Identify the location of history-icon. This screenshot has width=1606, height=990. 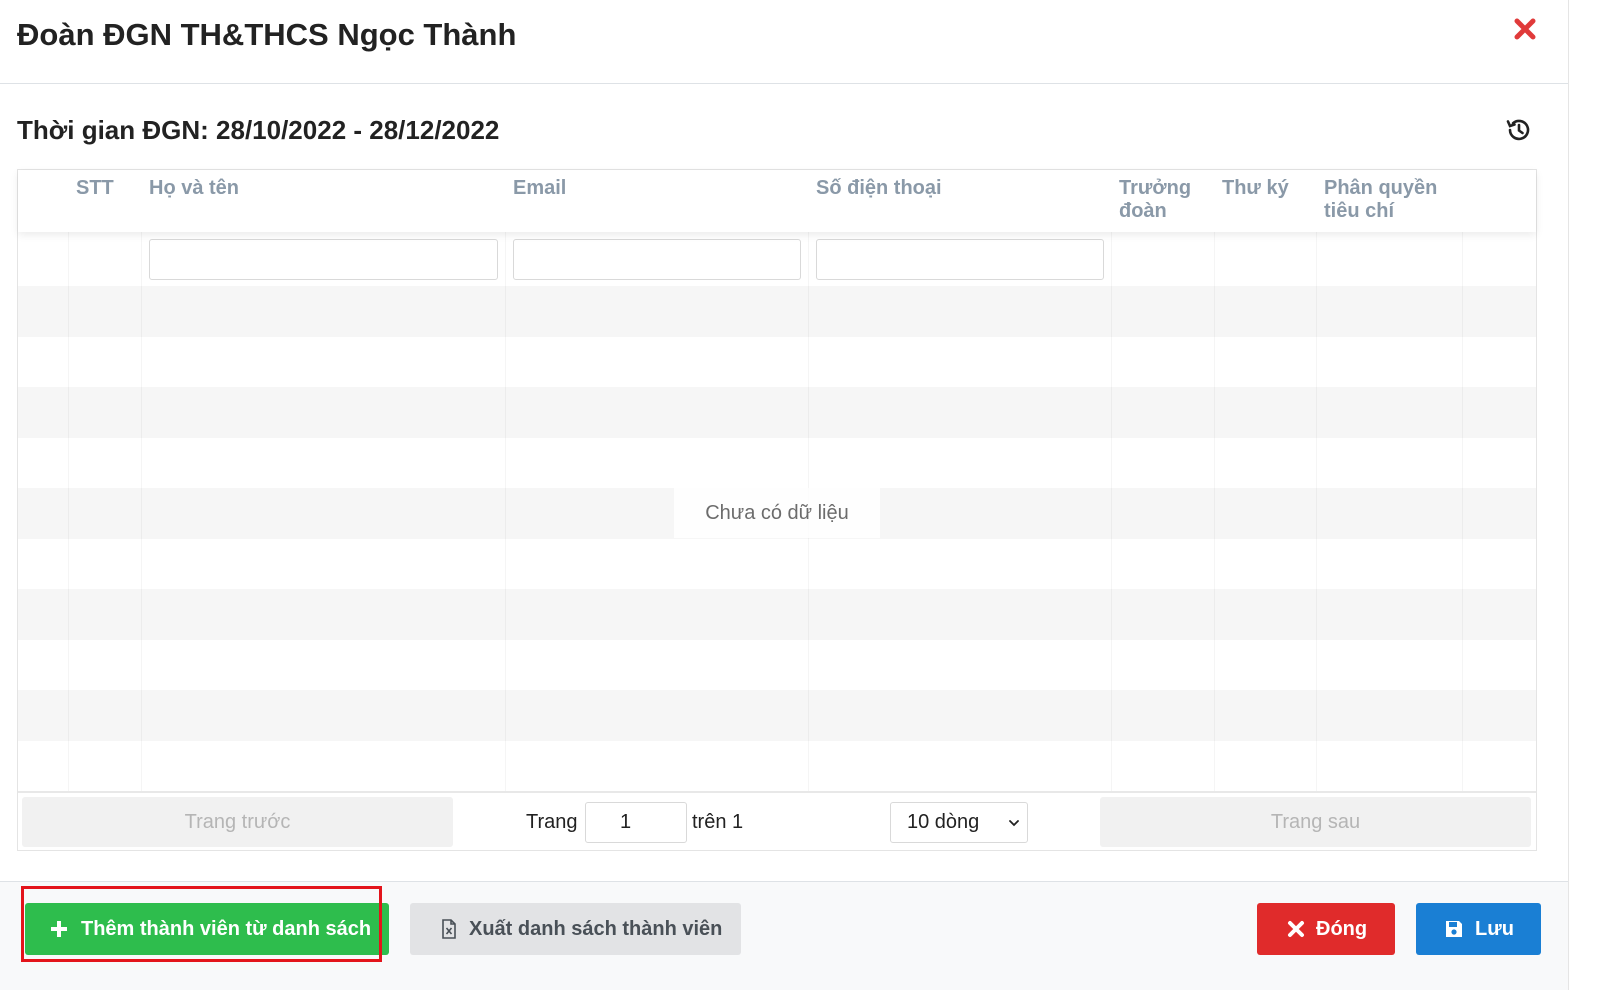
(1519, 130).